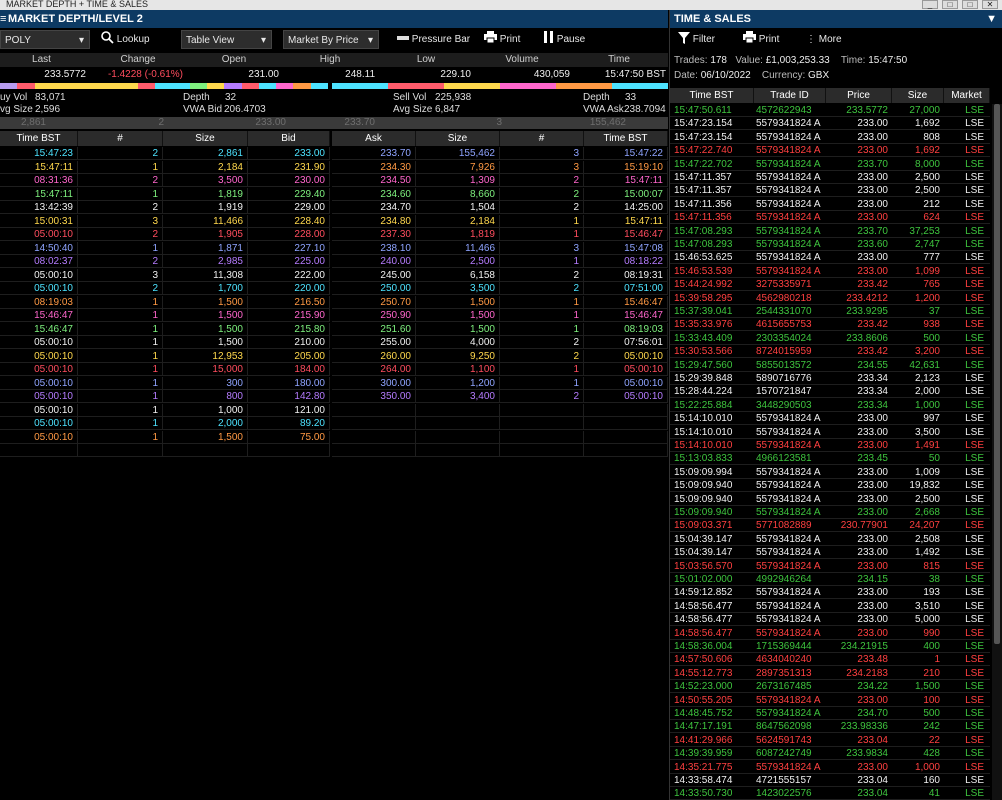 The image size is (1002, 800). I want to click on ts-row: 15:14:10.010 5579341824 A 233.00 997 LSE, so click(830, 419).